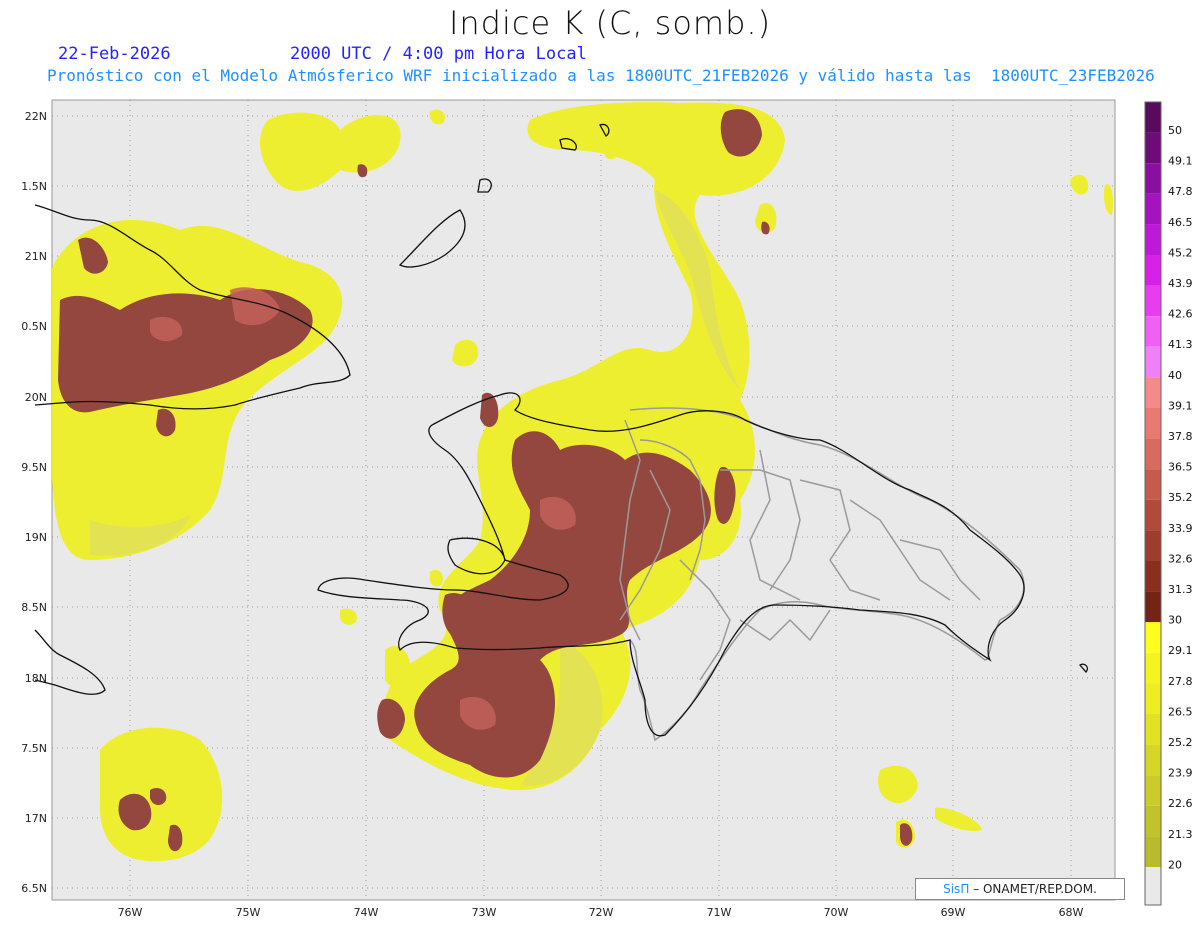 The width and height of the screenshot is (1200, 927). I want to click on colorbar-label: 27.8, so click(1180, 681).